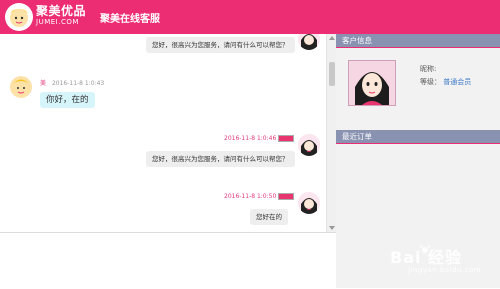 The height and width of the screenshot is (289, 500). I want to click on scroll-up-icon, so click(332, 38).